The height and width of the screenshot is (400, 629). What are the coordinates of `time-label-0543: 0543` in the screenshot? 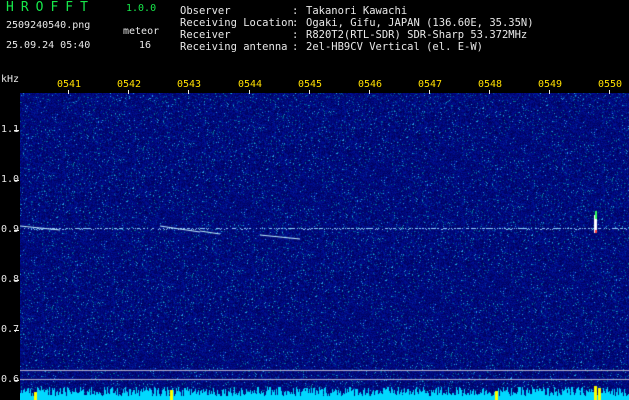 It's located at (189, 84).